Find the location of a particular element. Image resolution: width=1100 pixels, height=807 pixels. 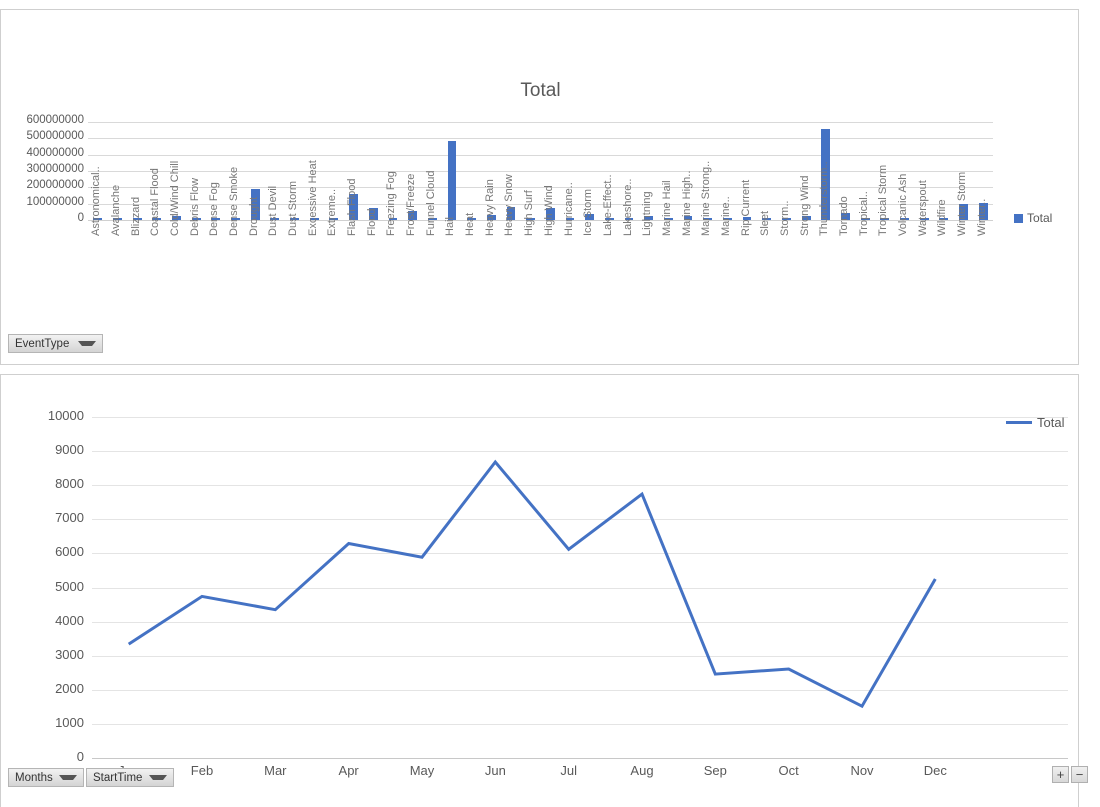

bar-chart-x-tick-label: Dense Smoke is located at coordinates (234, 201).